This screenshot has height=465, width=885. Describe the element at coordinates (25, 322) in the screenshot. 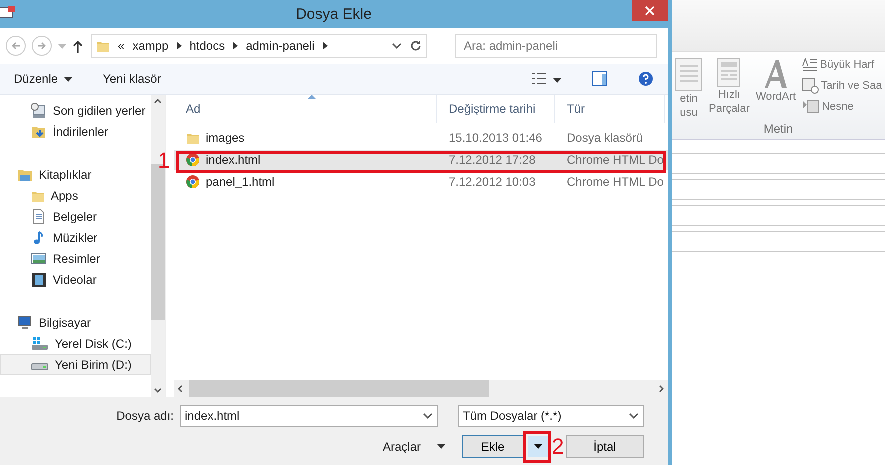

I see `computer-icon` at that location.